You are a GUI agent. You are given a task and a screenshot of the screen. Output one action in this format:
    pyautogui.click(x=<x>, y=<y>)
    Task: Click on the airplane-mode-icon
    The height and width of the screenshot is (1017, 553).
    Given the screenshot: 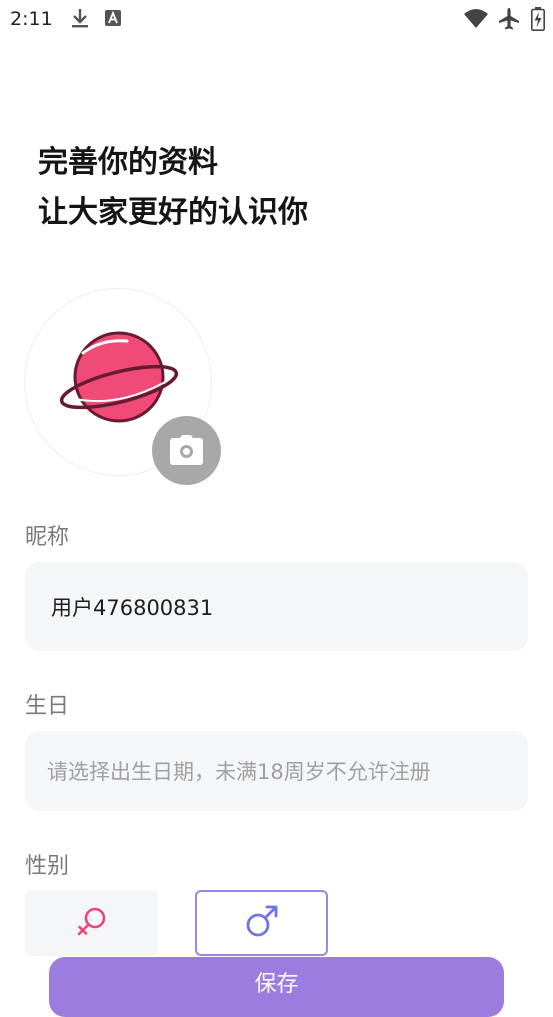 What is the action you would take?
    pyautogui.click(x=509, y=21)
    